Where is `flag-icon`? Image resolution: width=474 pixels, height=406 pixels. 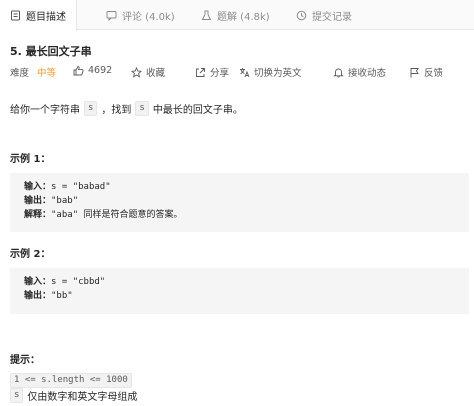
flag-icon is located at coordinates (414, 72).